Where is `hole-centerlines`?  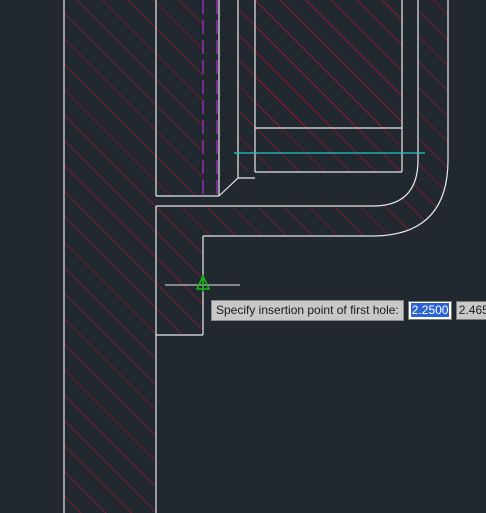 hole-centerlines is located at coordinates (210, 98).